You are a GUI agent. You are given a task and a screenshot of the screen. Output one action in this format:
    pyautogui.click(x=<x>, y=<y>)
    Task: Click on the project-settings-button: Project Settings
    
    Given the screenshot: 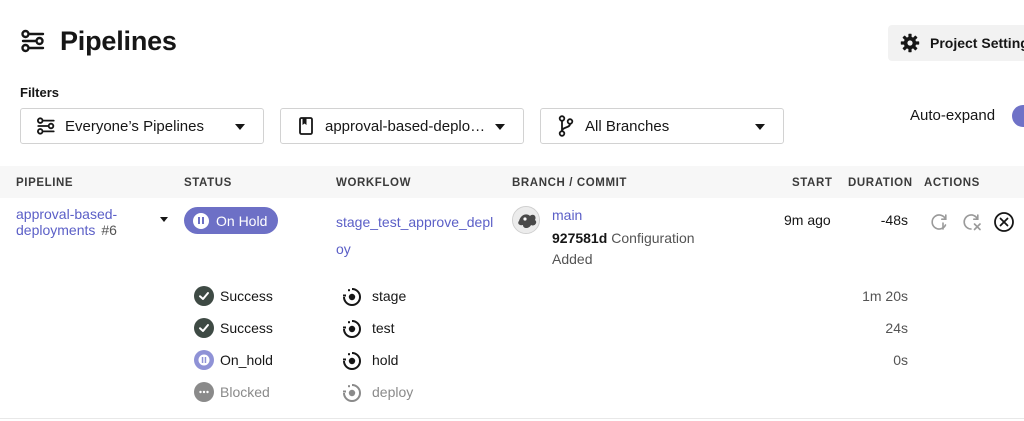 What is the action you would take?
    pyautogui.click(x=956, y=43)
    